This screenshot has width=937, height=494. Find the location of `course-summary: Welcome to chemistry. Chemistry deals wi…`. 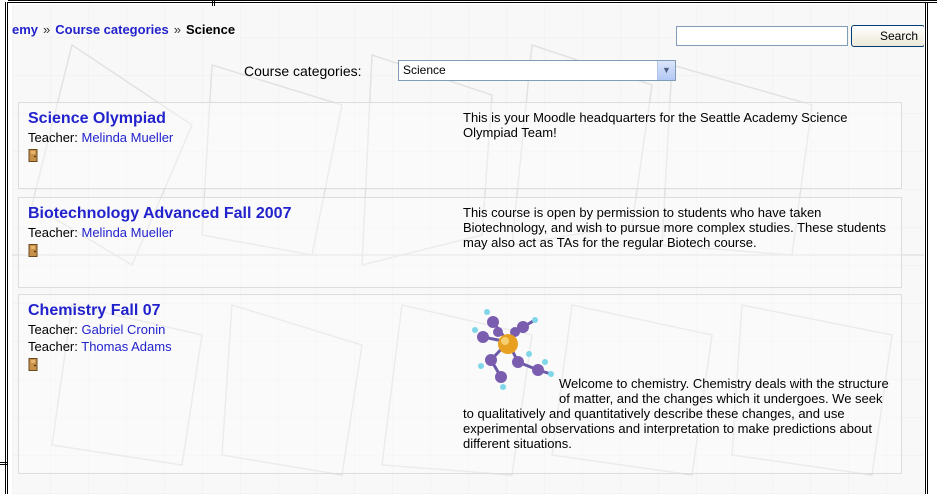

course-summary: Welcome to chemistry. Chemistry deals wi… is located at coordinates (678, 376).